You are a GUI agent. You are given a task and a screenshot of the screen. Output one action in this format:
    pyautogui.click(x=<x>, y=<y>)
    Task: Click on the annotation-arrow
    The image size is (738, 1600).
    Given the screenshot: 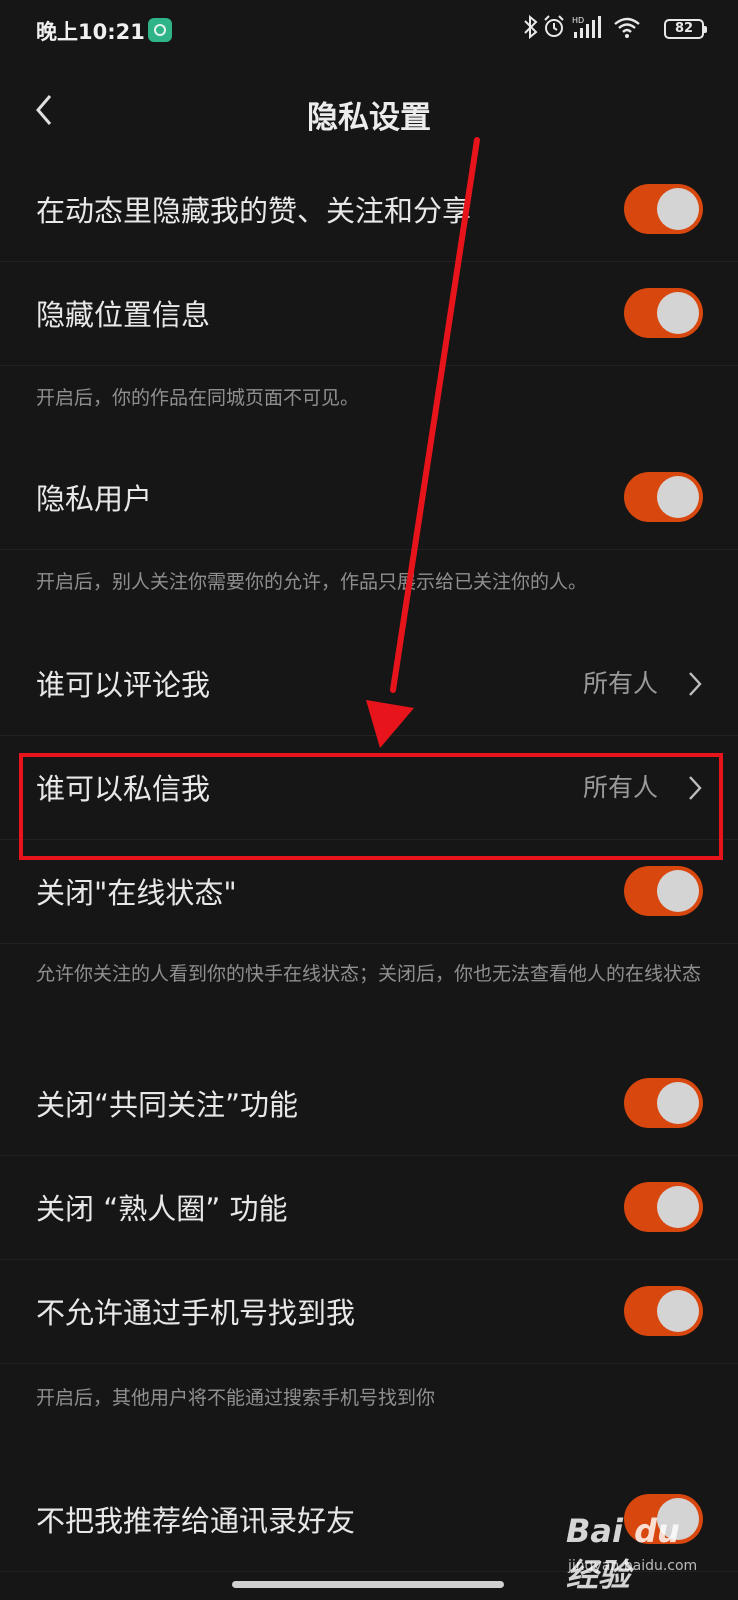 What is the action you would take?
    pyautogui.click(x=423, y=442)
    